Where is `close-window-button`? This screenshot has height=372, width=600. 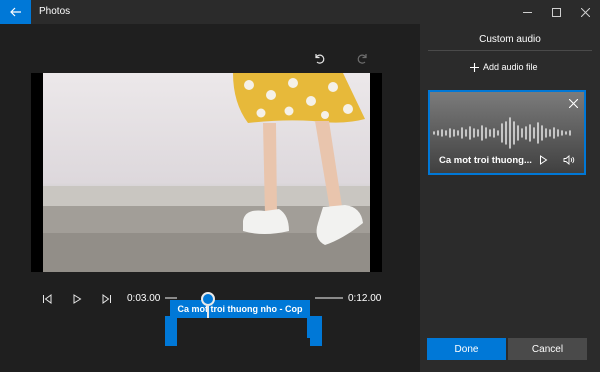
close-window-button is located at coordinates (585, 12).